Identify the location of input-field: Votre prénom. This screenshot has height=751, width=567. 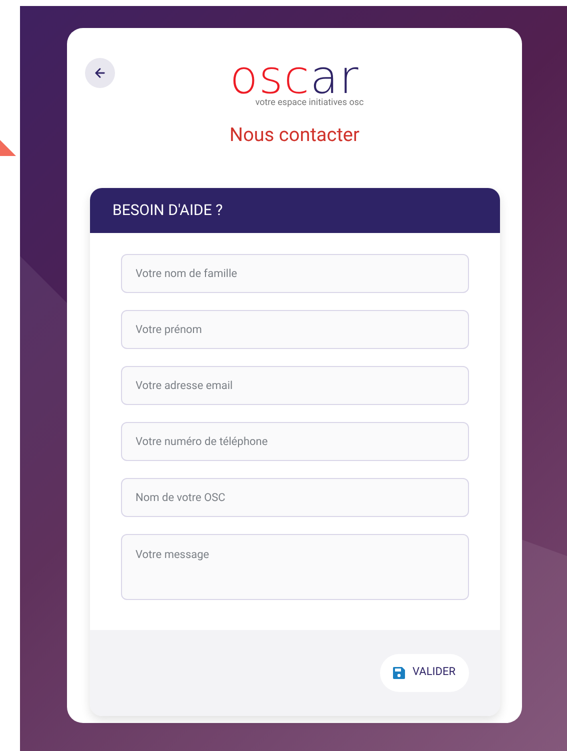
(294, 329).